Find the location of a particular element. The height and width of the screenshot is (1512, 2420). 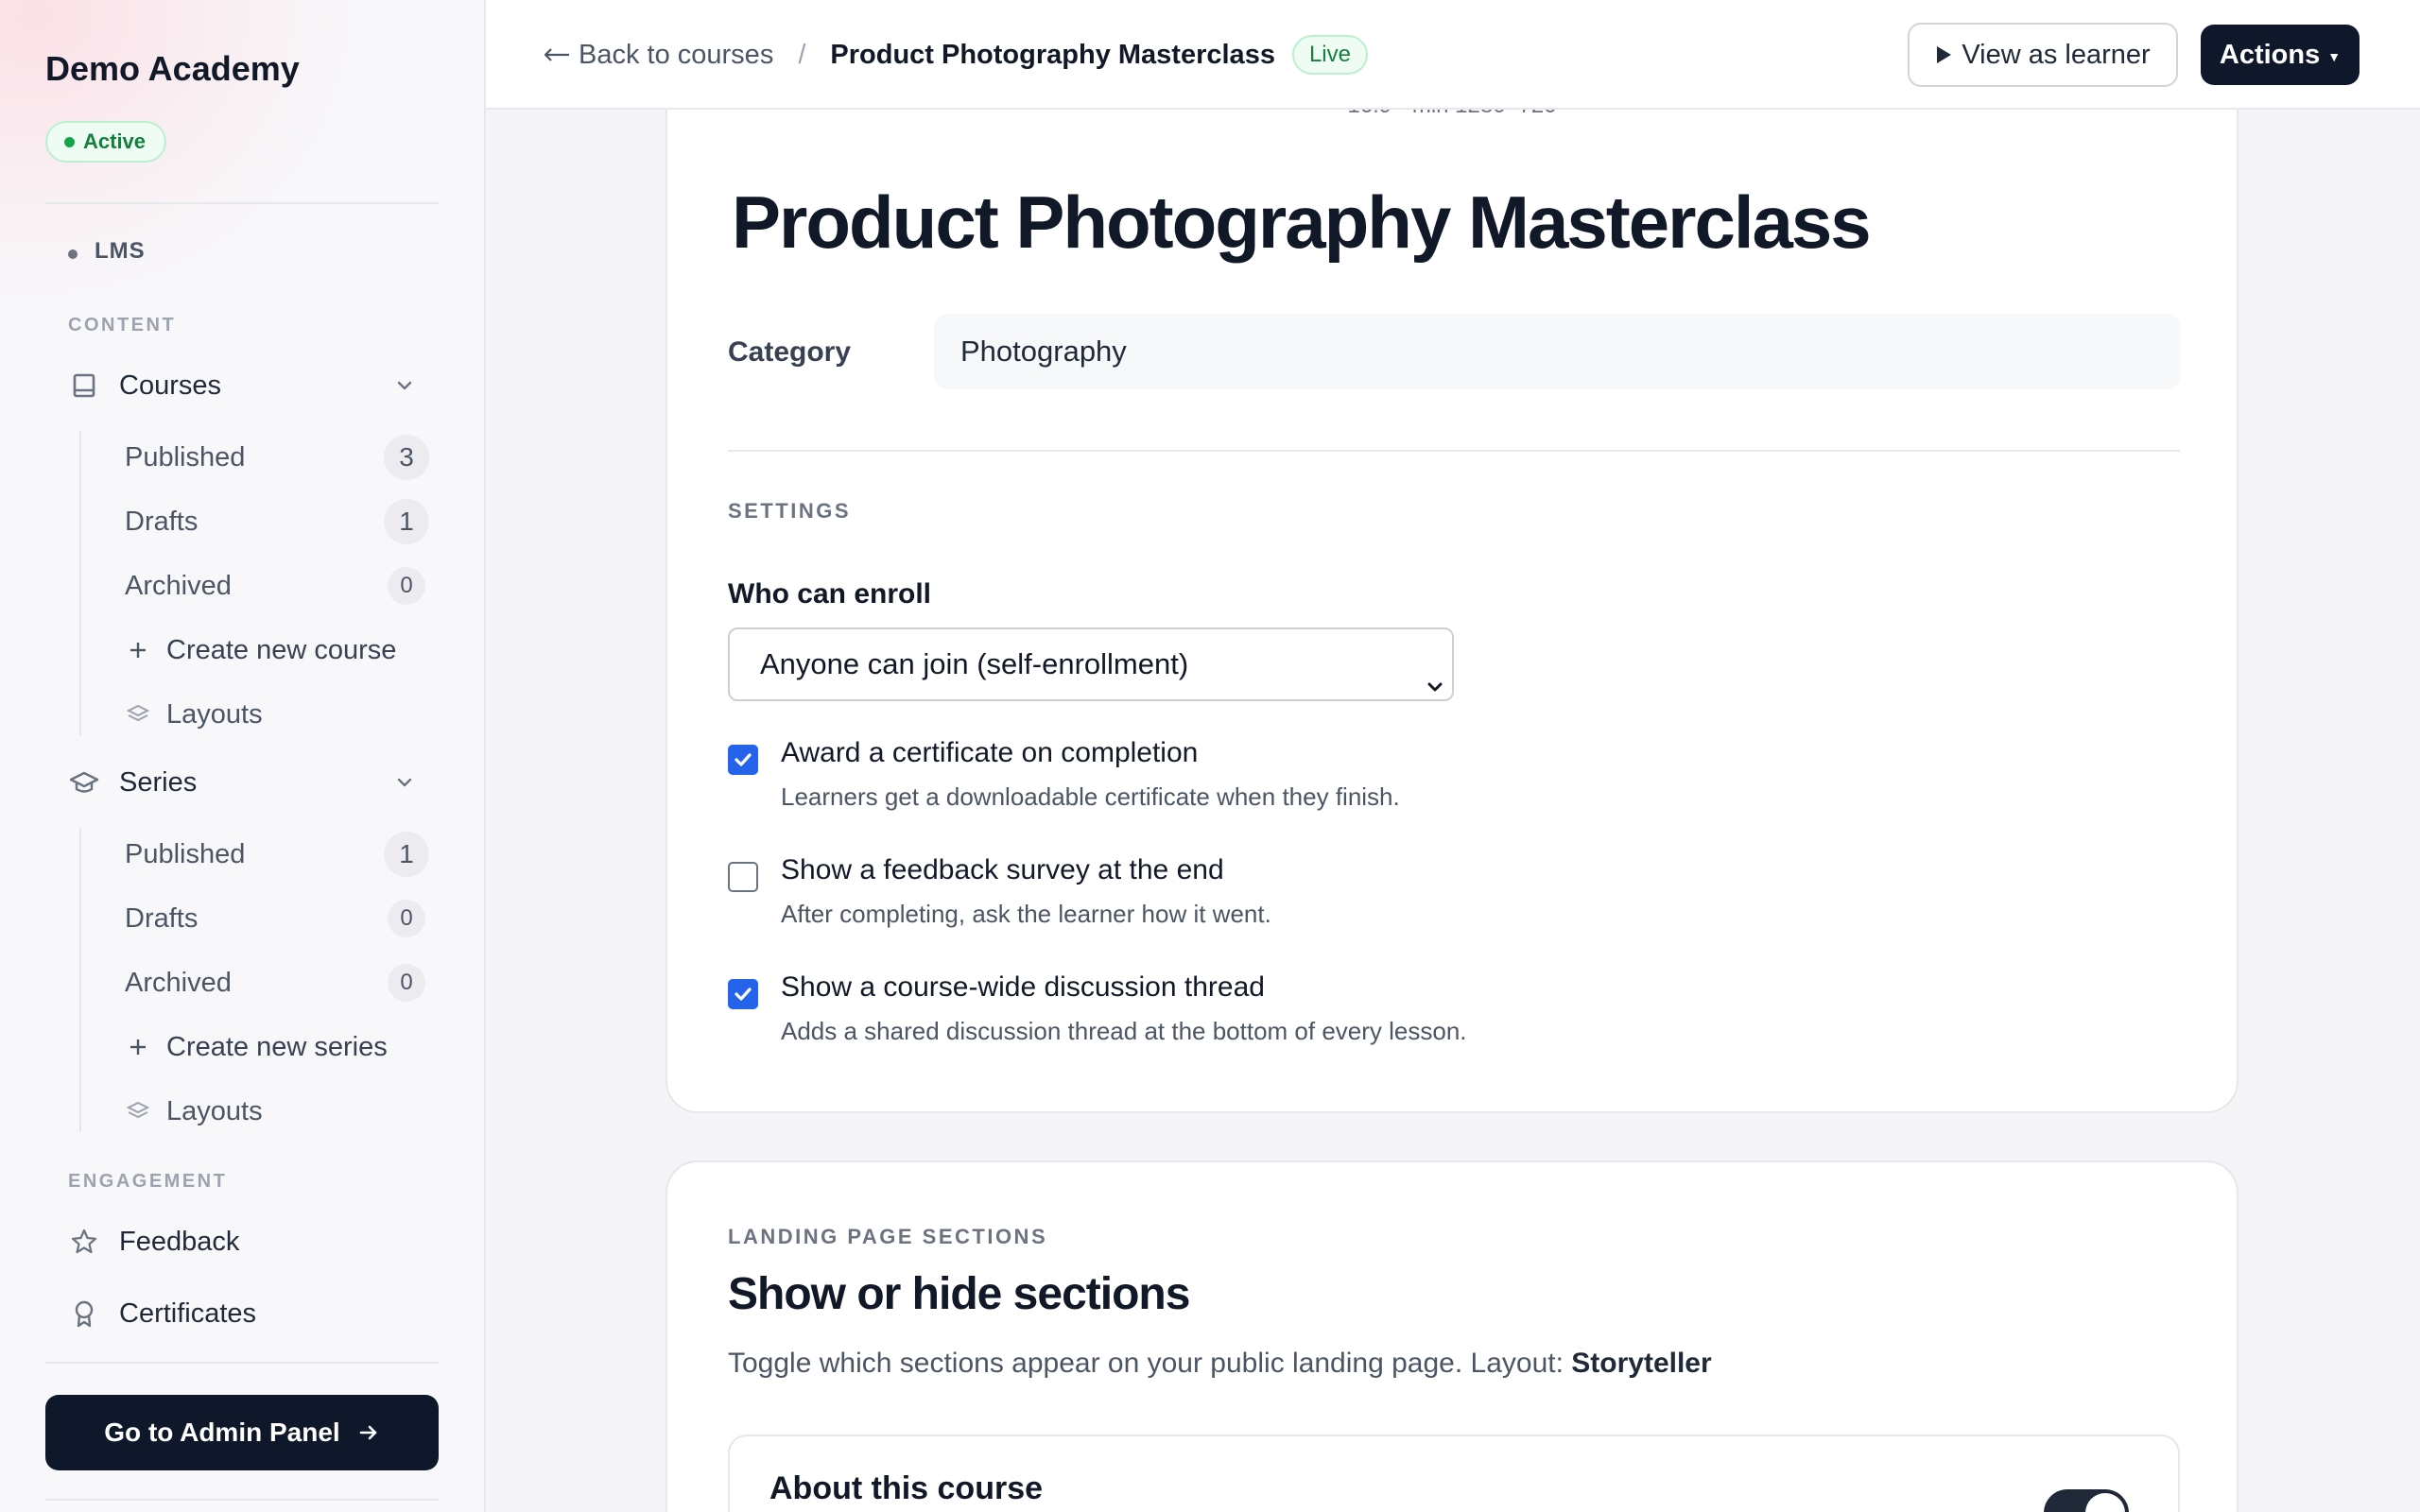

sidebar-item-certificates: Certificates is located at coordinates (247, 1313).